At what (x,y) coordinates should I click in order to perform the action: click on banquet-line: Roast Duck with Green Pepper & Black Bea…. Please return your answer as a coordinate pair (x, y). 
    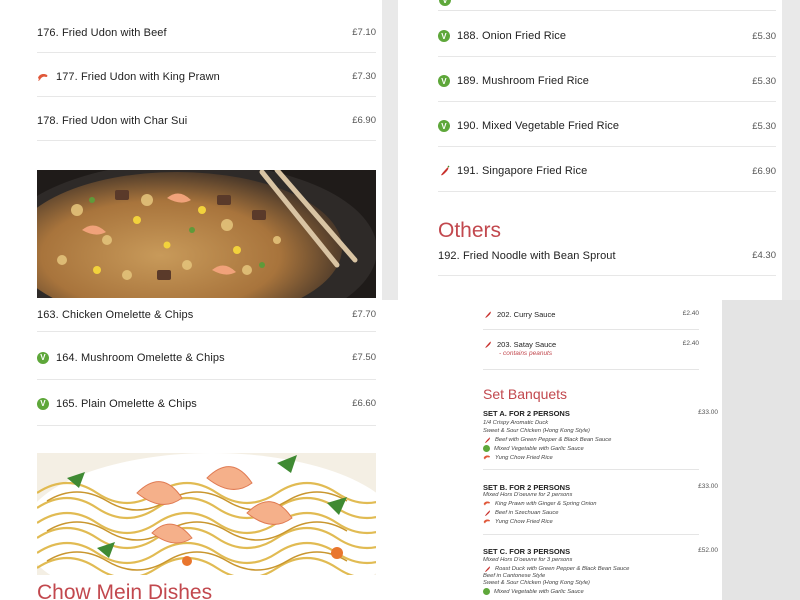
    Looking at the image, I should click on (562, 569).